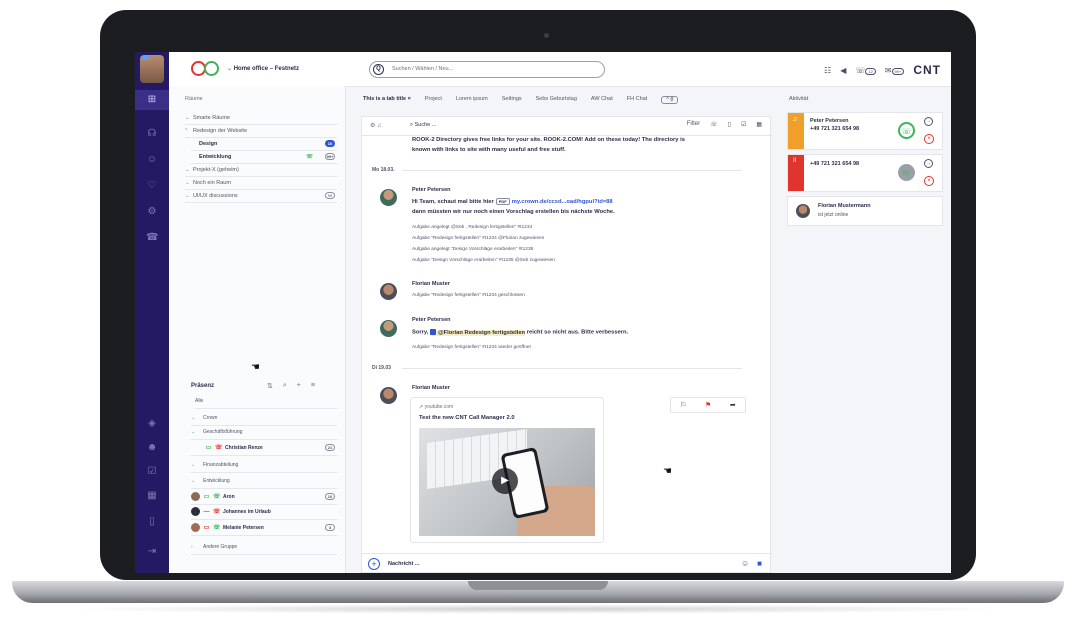 This screenshot has width=1075, height=630. Describe the element at coordinates (844, 206) in the screenshot. I see `online-name: Florian Mustermann` at that location.